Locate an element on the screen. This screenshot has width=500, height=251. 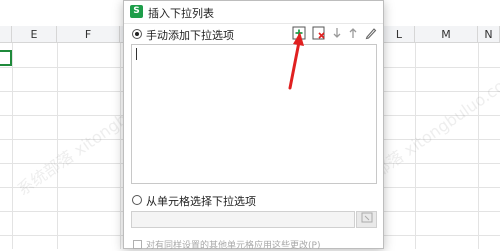
manual-option-label: 手动添加下拉选项 is located at coordinates (190, 35).